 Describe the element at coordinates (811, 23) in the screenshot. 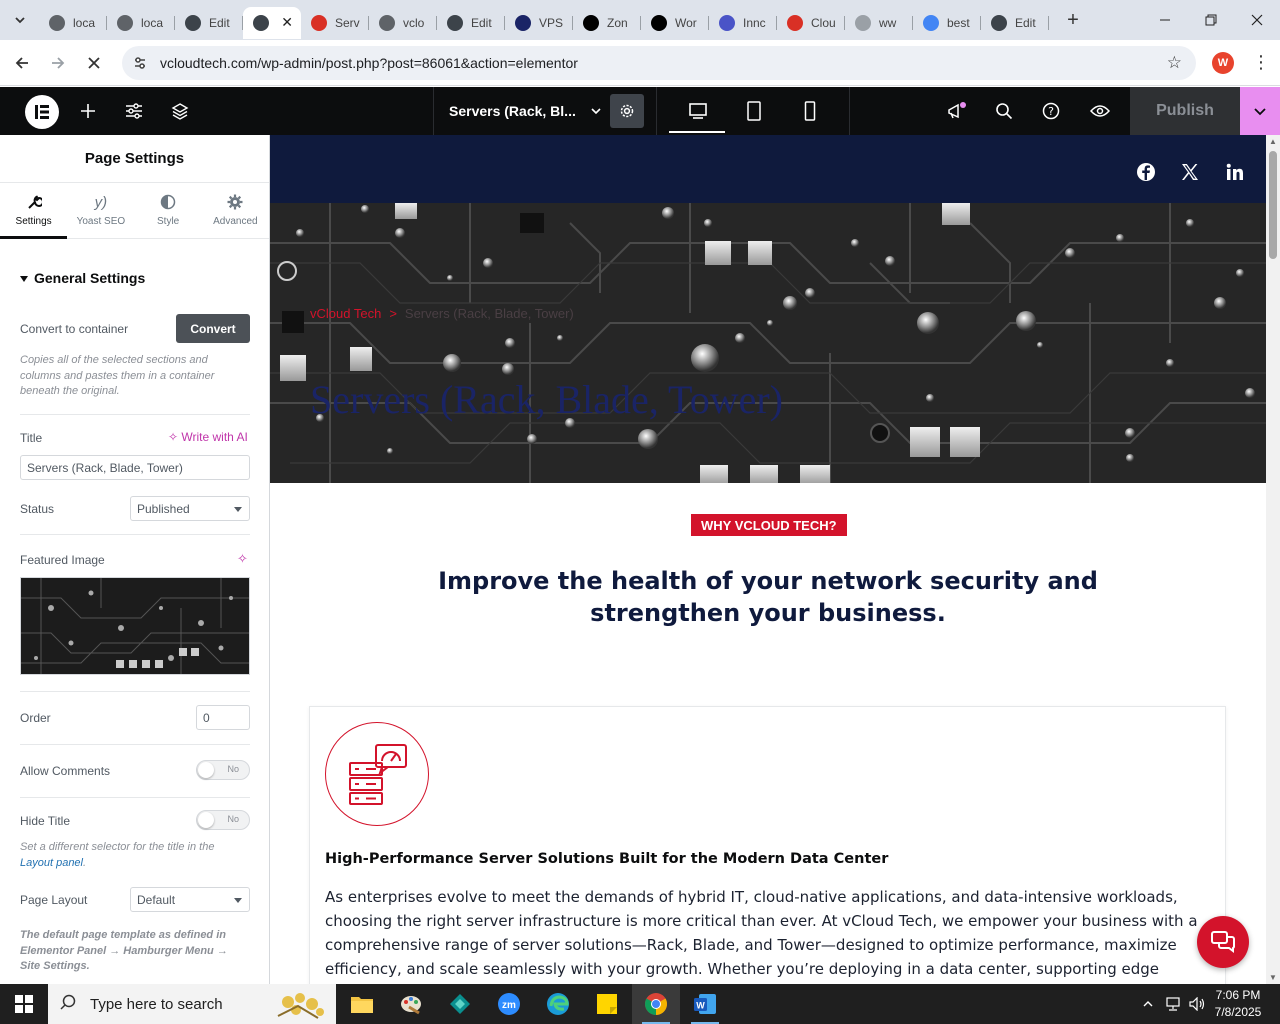

I see `browser-tab: Clou` at that location.